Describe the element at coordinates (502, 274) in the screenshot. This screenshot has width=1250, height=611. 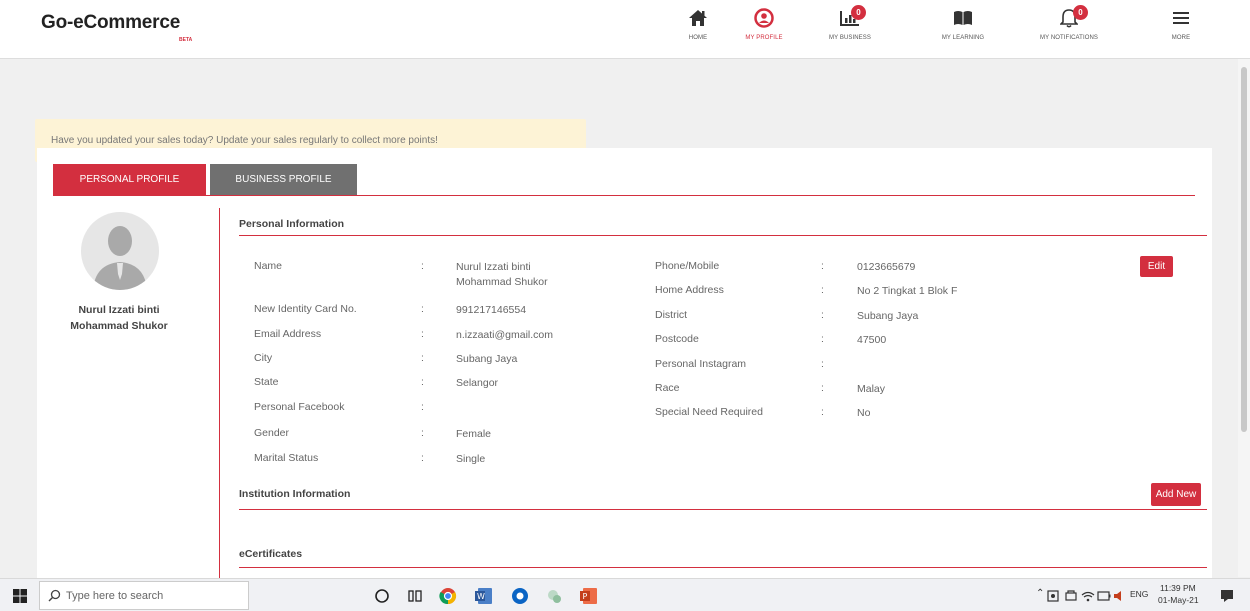
I see `field-value: Nurul Izzati binti Mohammad Shukor` at that location.